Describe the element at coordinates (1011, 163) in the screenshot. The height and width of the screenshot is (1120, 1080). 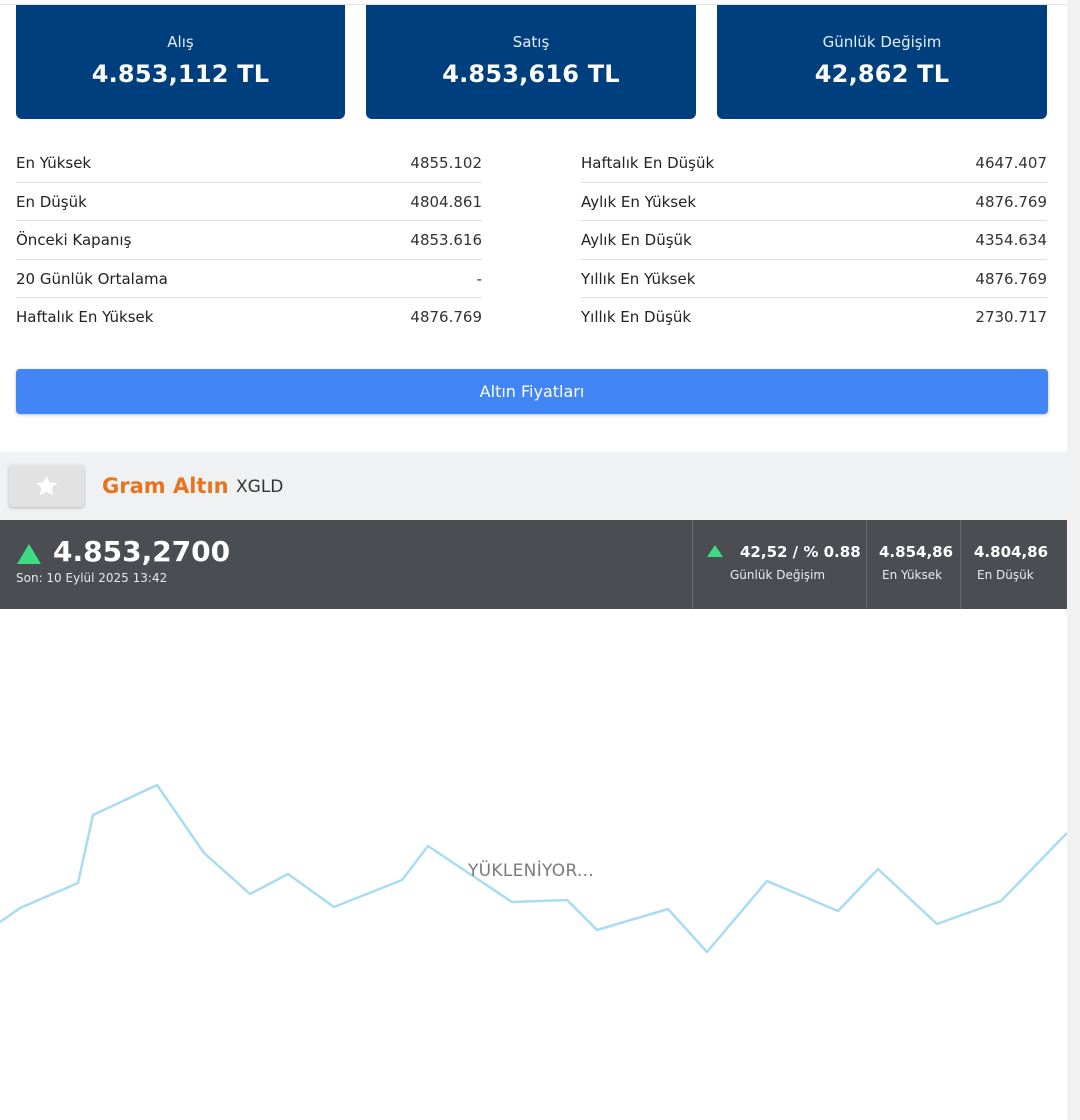
I see `stat-value: 4647.407` at that location.